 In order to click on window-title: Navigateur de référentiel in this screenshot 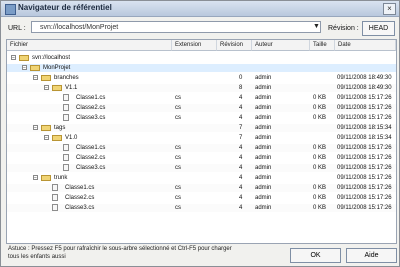, I will do `click(65, 7)`.